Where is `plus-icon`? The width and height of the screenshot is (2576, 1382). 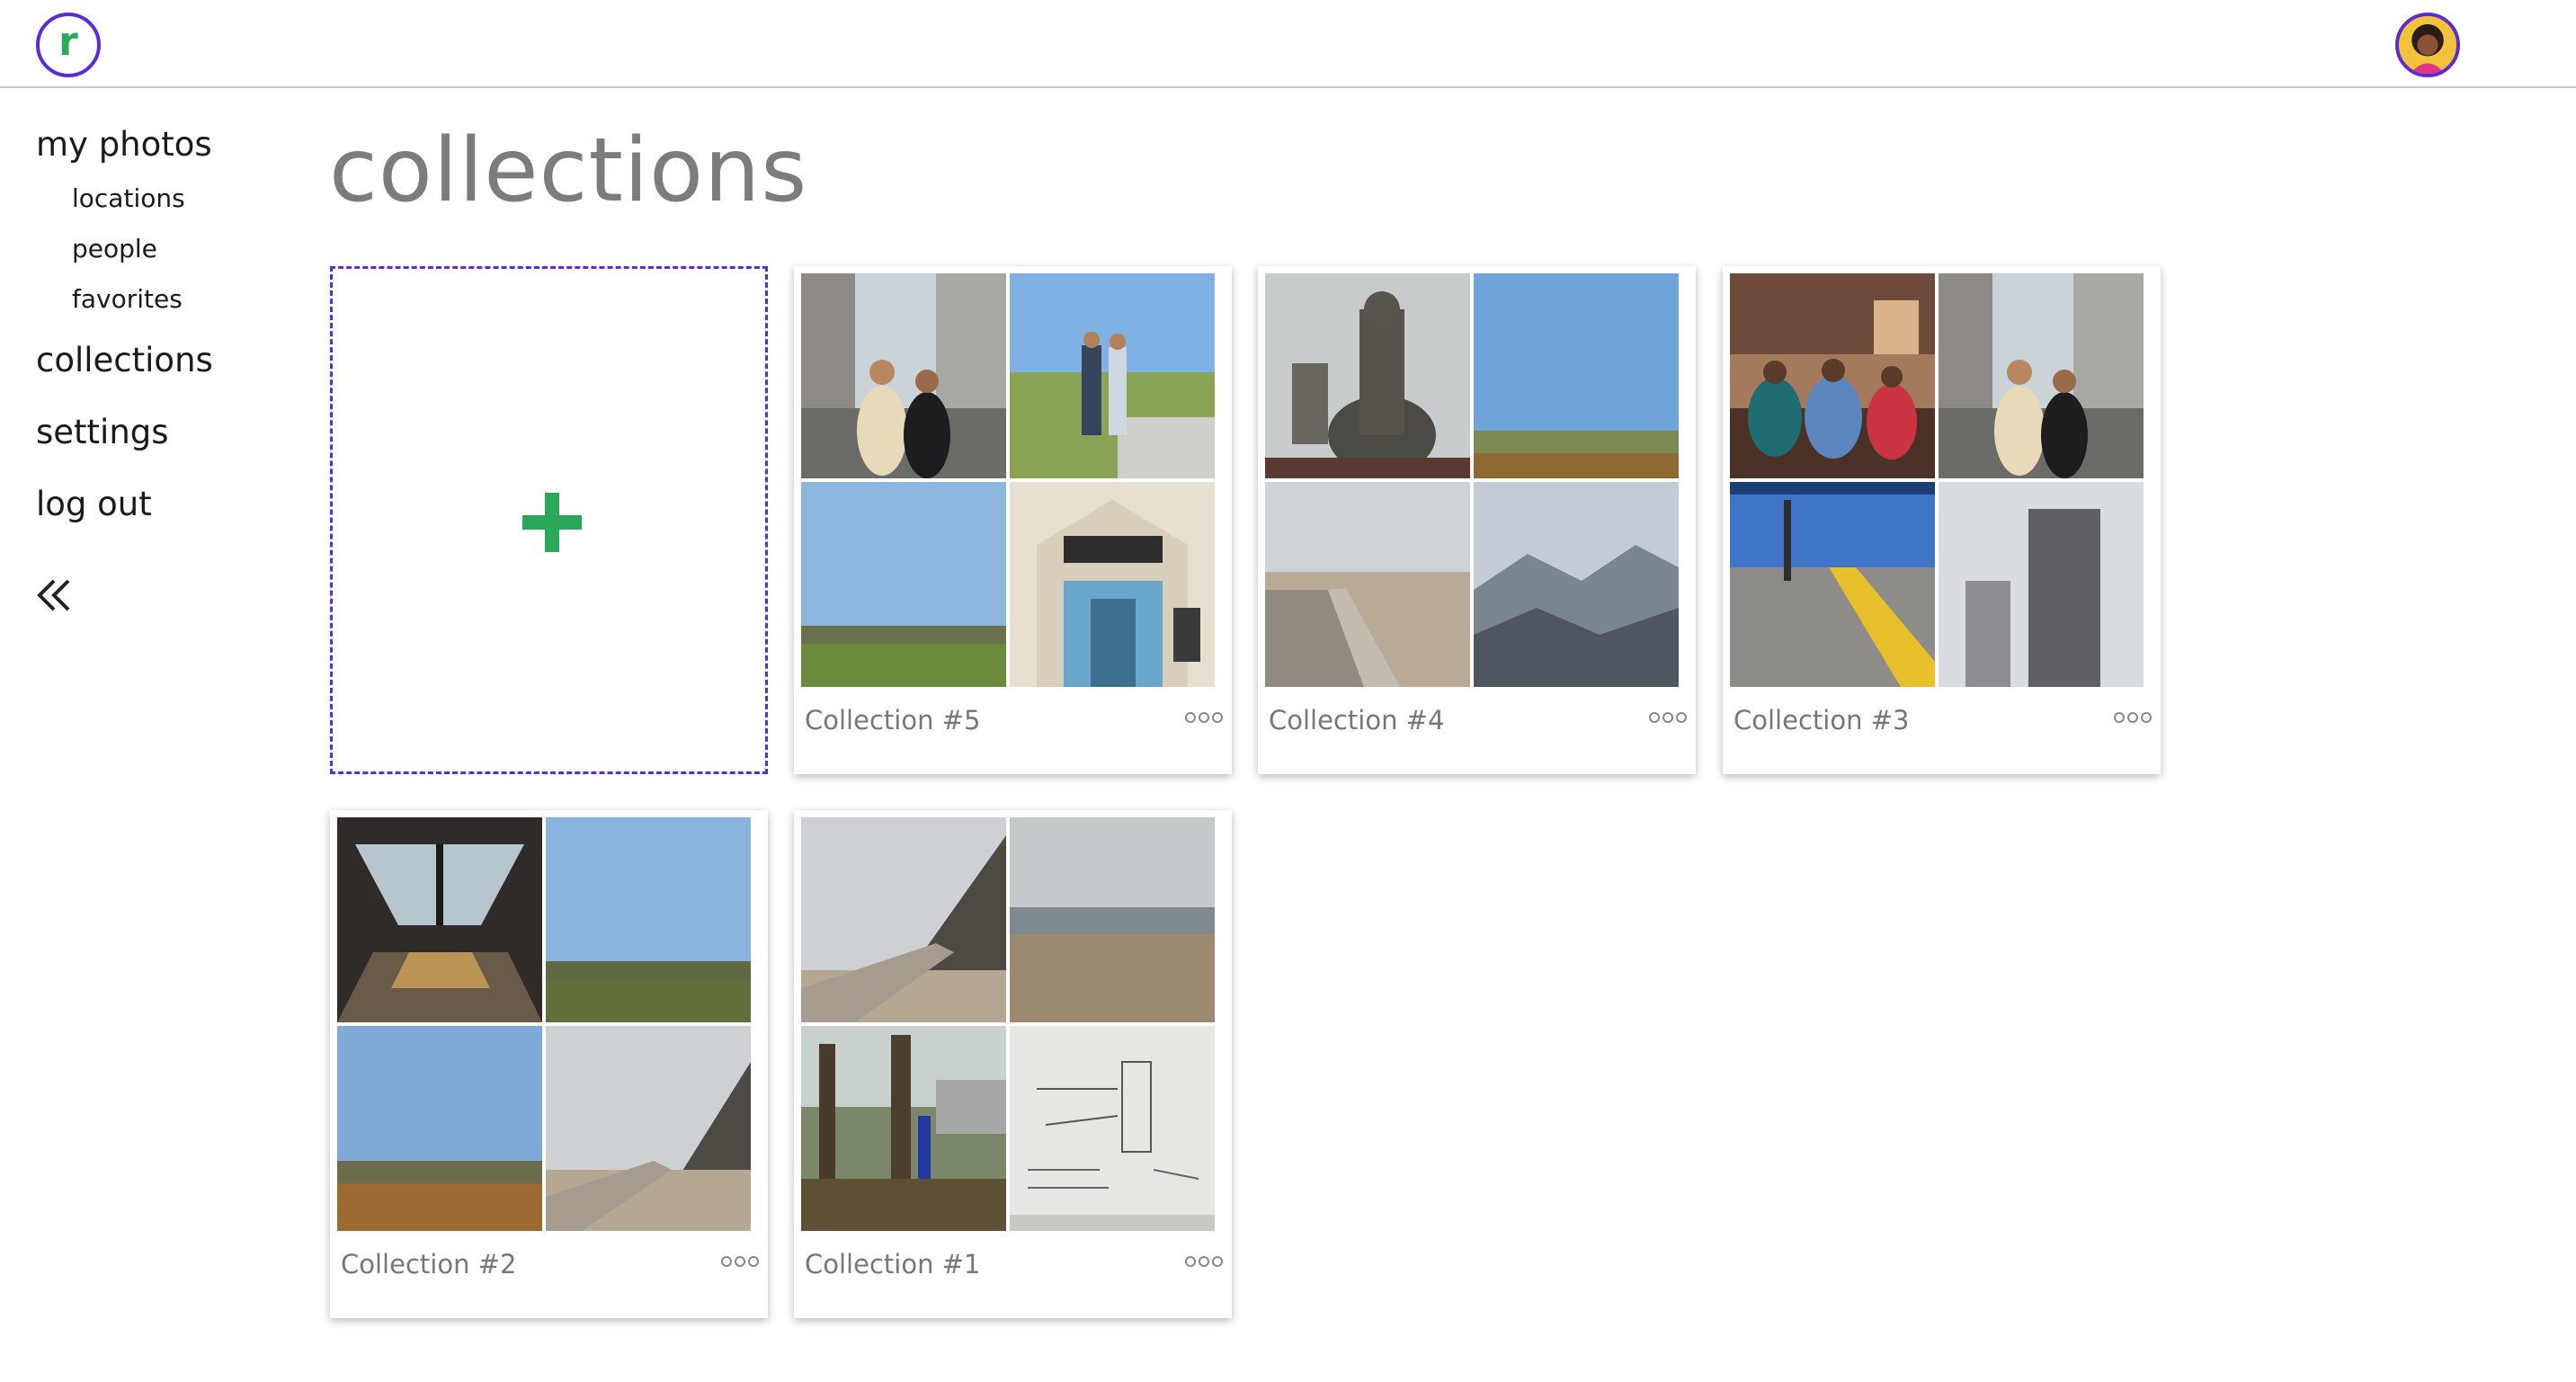 plus-icon is located at coordinates (552, 522).